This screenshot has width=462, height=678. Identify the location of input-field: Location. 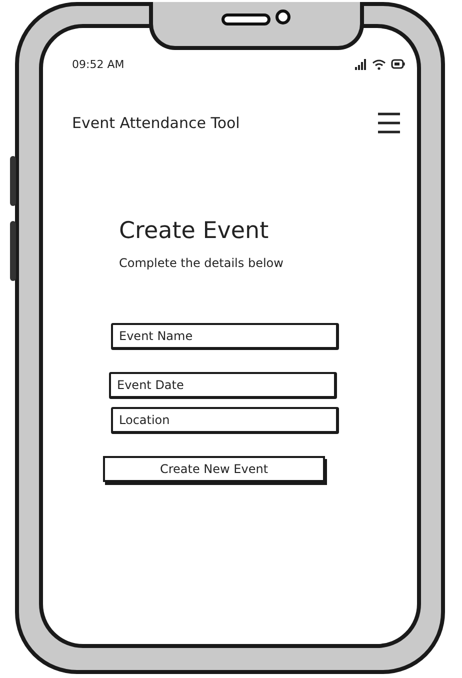
(225, 420).